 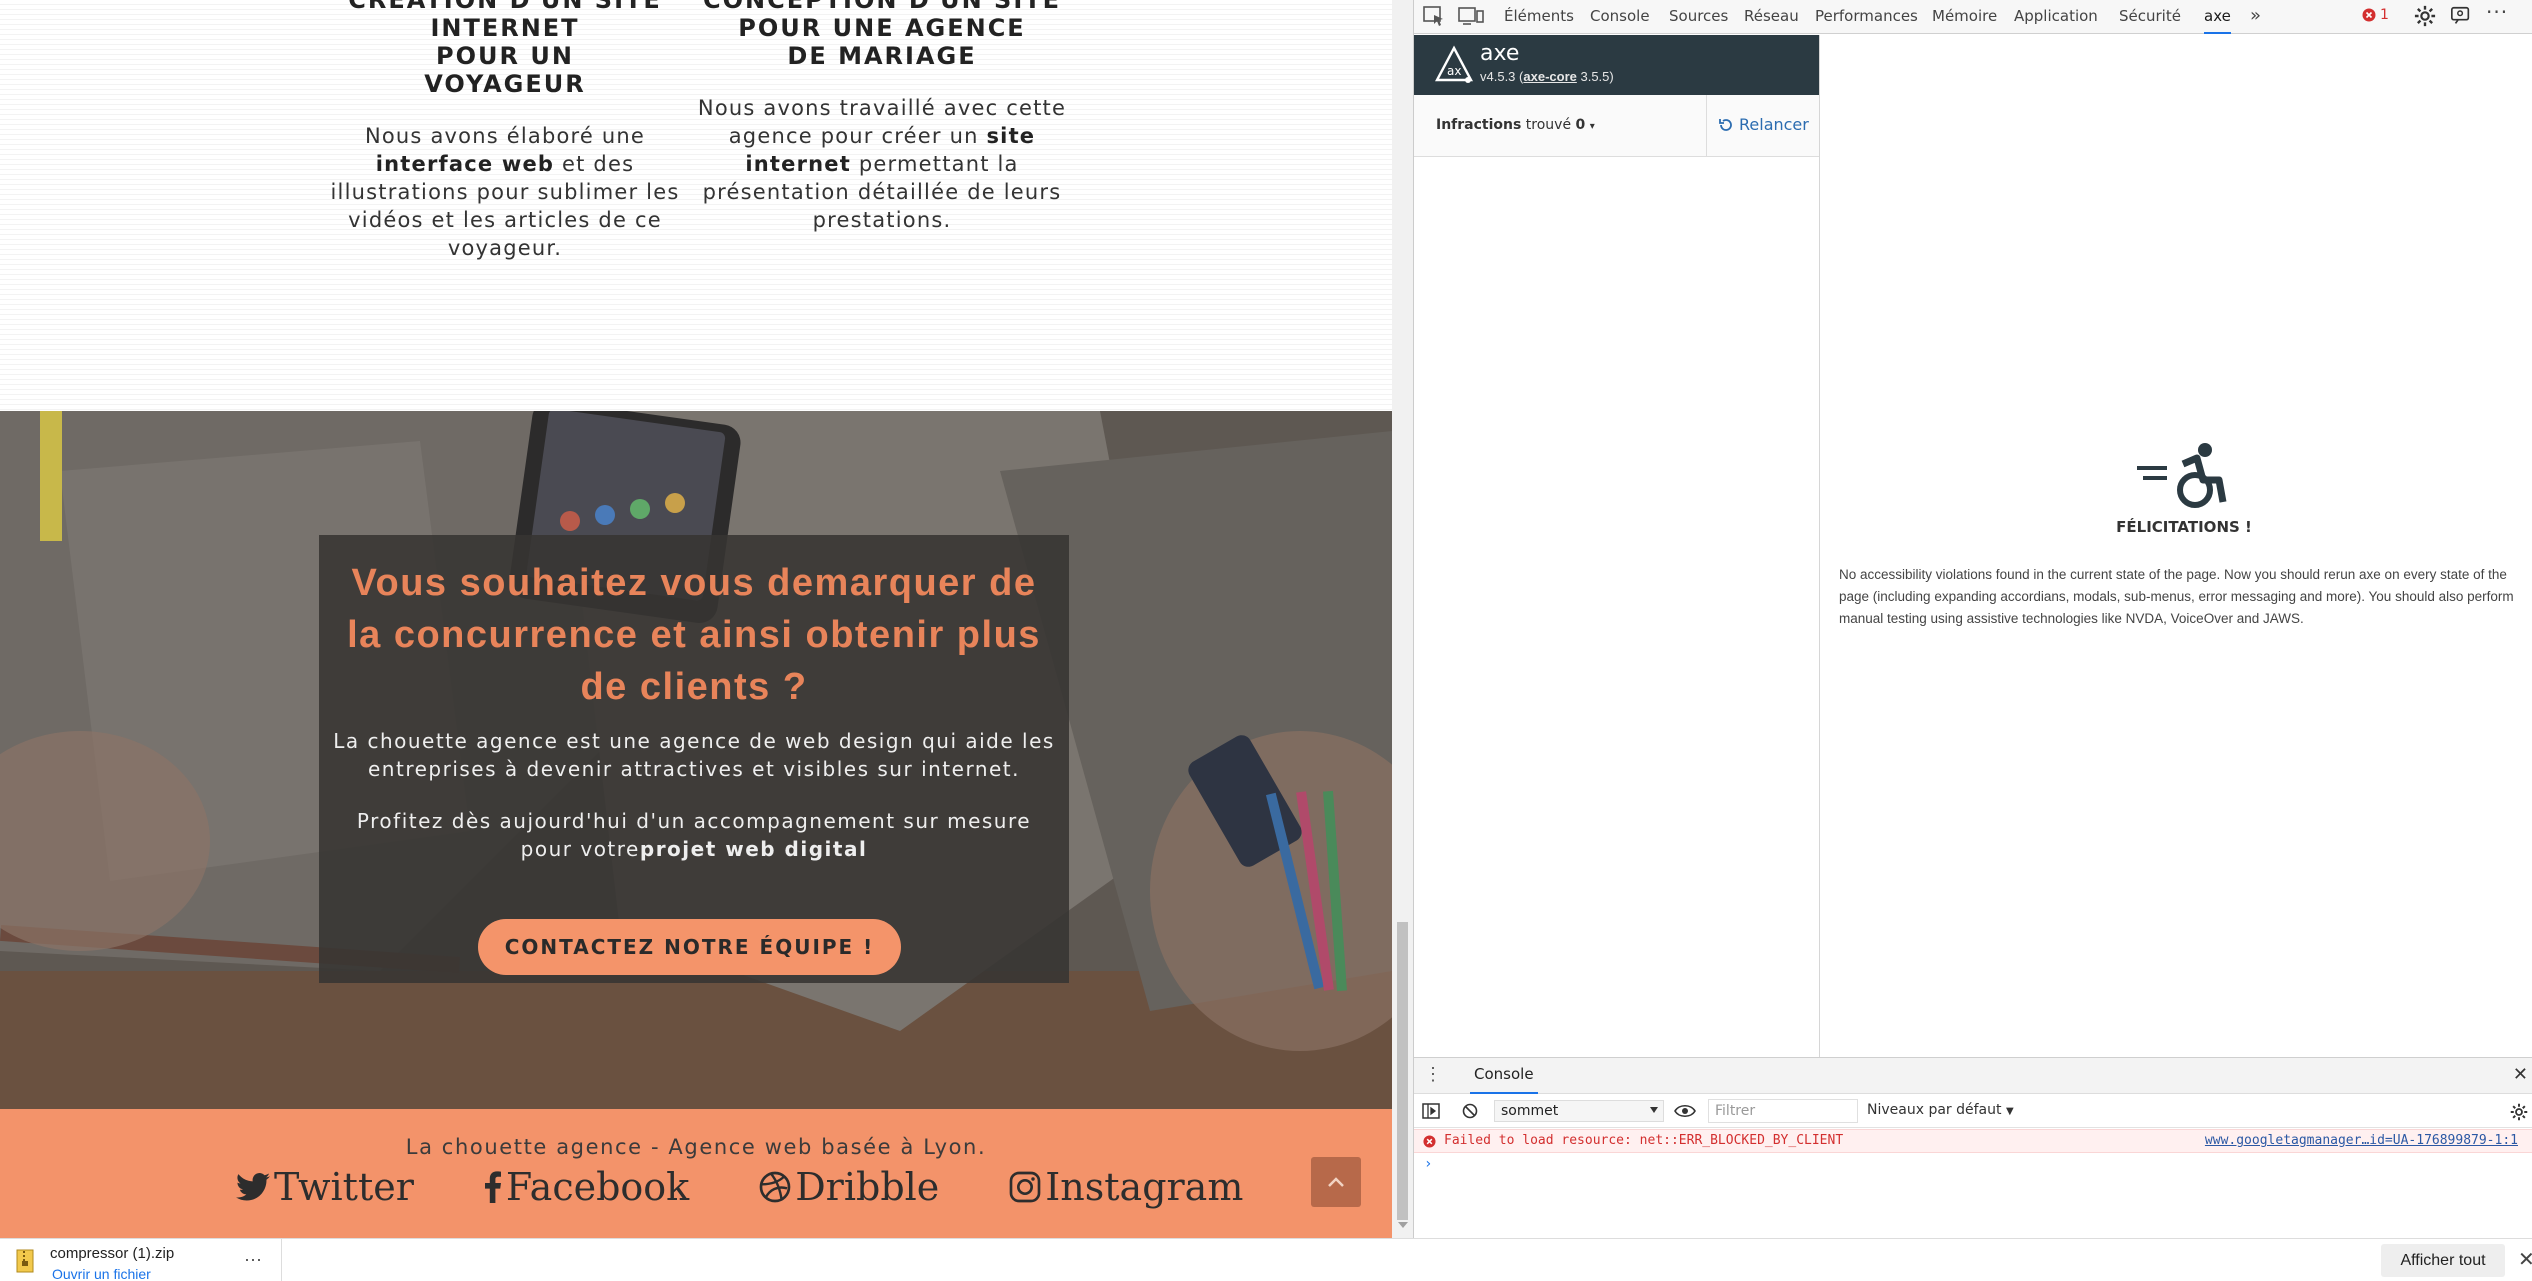 I want to click on tab-memory: Mémoire, so click(x=1964, y=17).